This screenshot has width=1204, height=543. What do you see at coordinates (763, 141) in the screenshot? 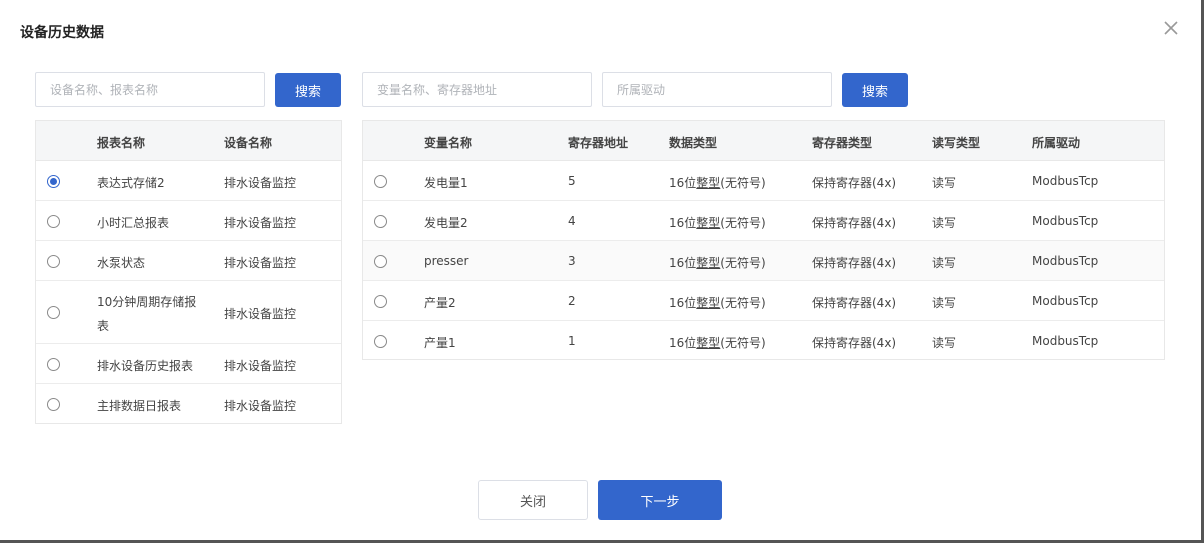
I see `variable-table-header: 变量名称 寄存器地址 数据类型 寄存器类型 读写类型 所属驱动` at bounding box center [763, 141].